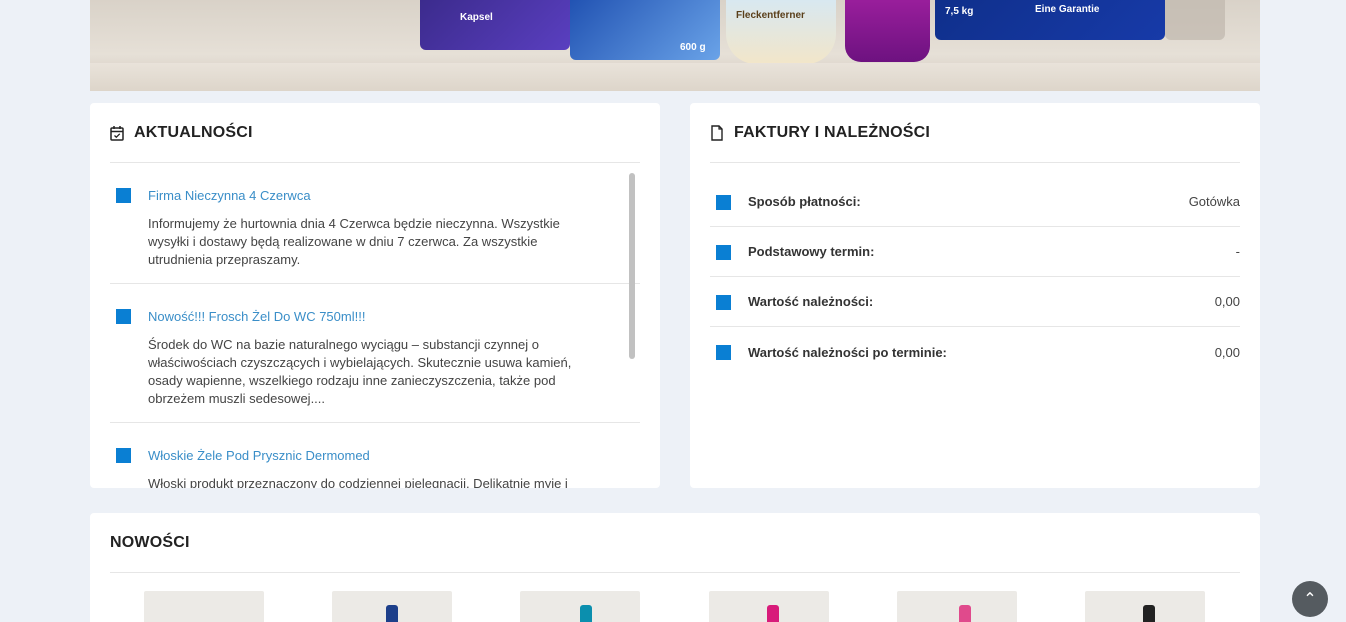 The width and height of the screenshot is (1346, 622). Describe the element at coordinates (394, 317) in the screenshot. I see `news-item-link: Nowość!!! Frosch Żel Do WC 750ml!!!` at that location.